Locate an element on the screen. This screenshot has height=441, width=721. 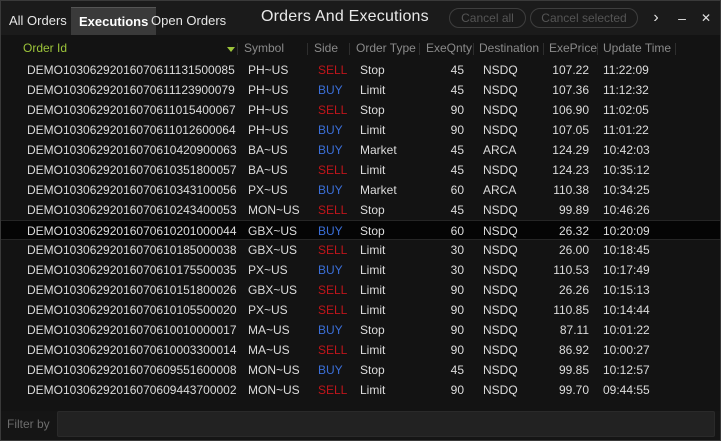
sort-desc-icon is located at coordinates (231, 49).